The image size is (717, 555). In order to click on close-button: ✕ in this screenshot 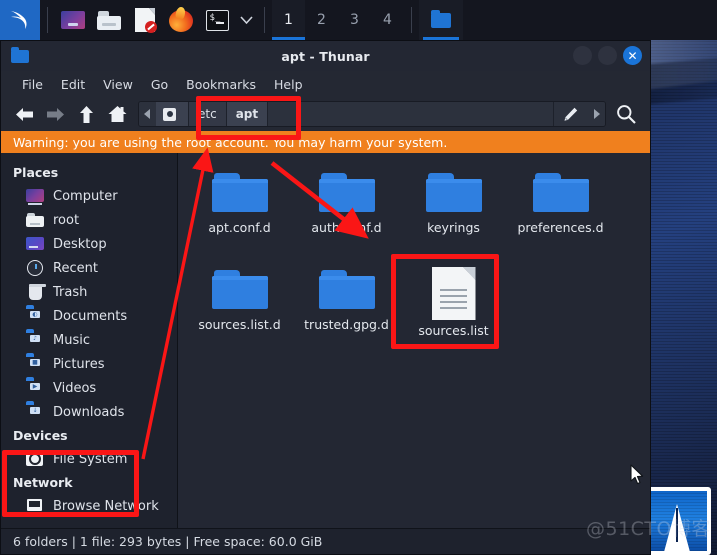, I will do `click(632, 55)`.